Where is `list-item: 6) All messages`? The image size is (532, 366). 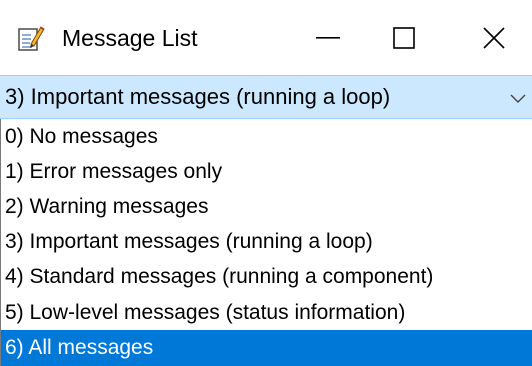 list-item: 6) All messages is located at coordinates (266, 348).